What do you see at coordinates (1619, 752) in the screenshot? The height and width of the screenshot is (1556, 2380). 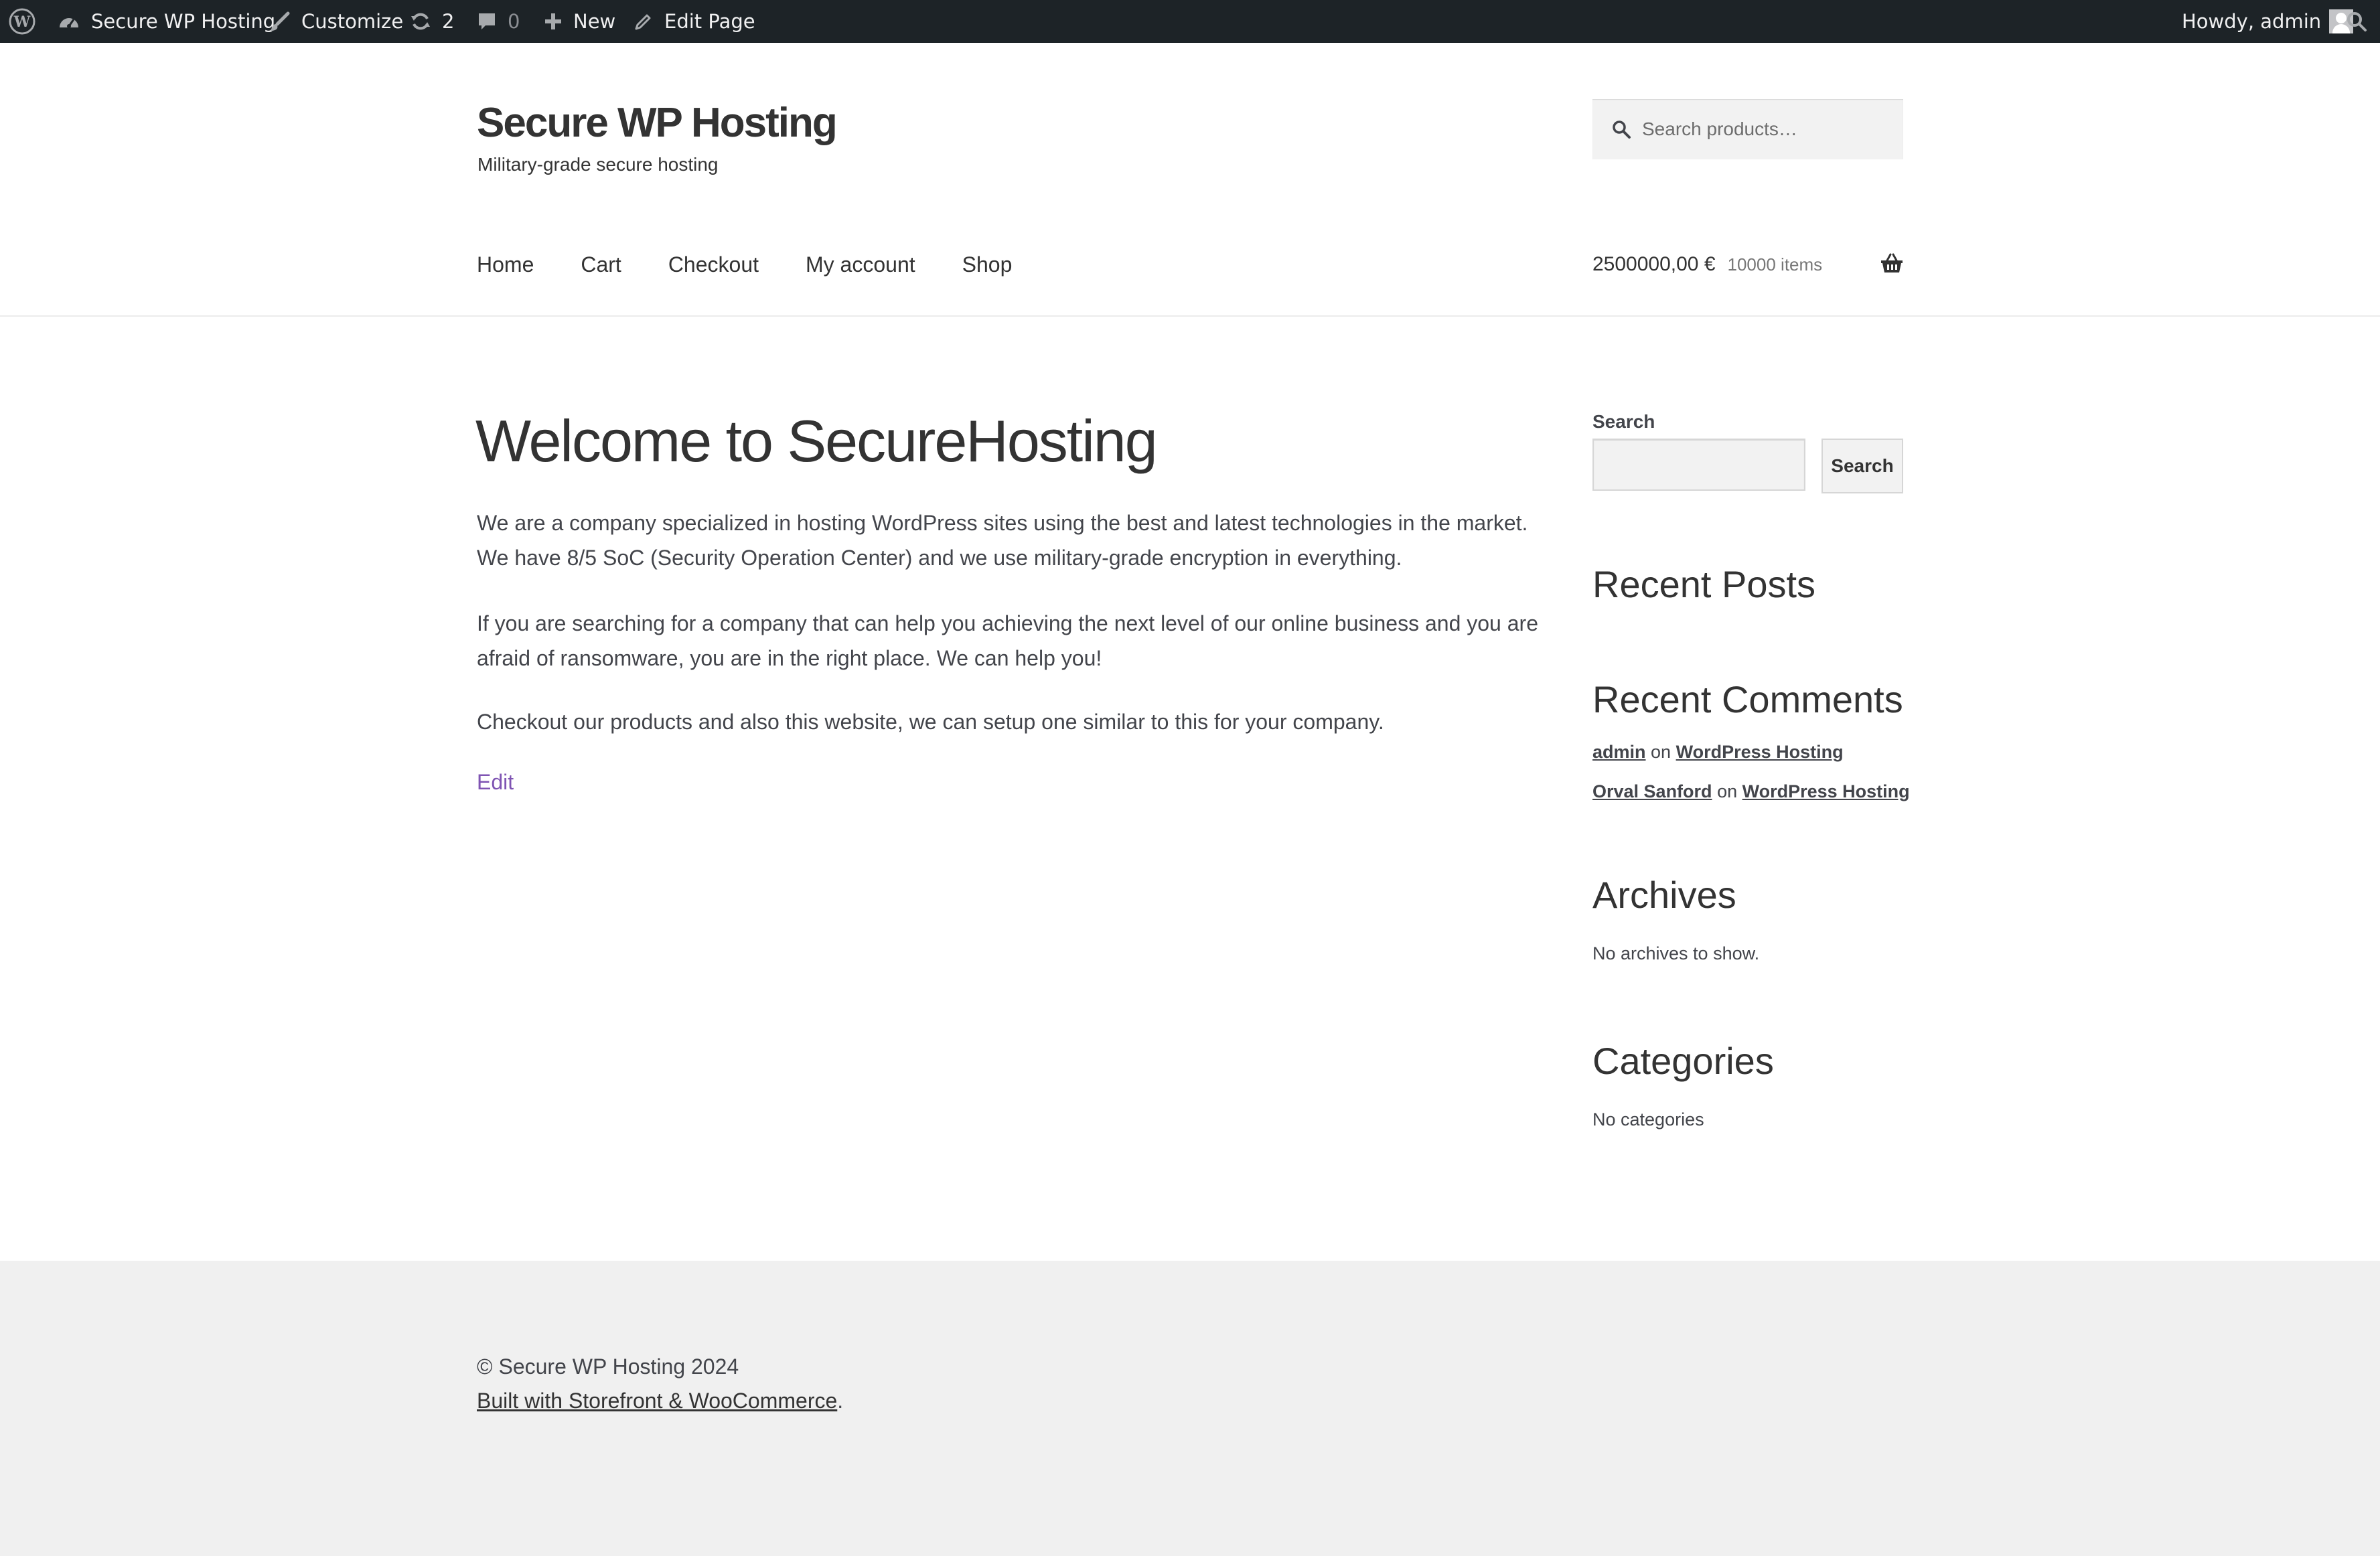 I see `comment-author-link: admin` at bounding box center [1619, 752].